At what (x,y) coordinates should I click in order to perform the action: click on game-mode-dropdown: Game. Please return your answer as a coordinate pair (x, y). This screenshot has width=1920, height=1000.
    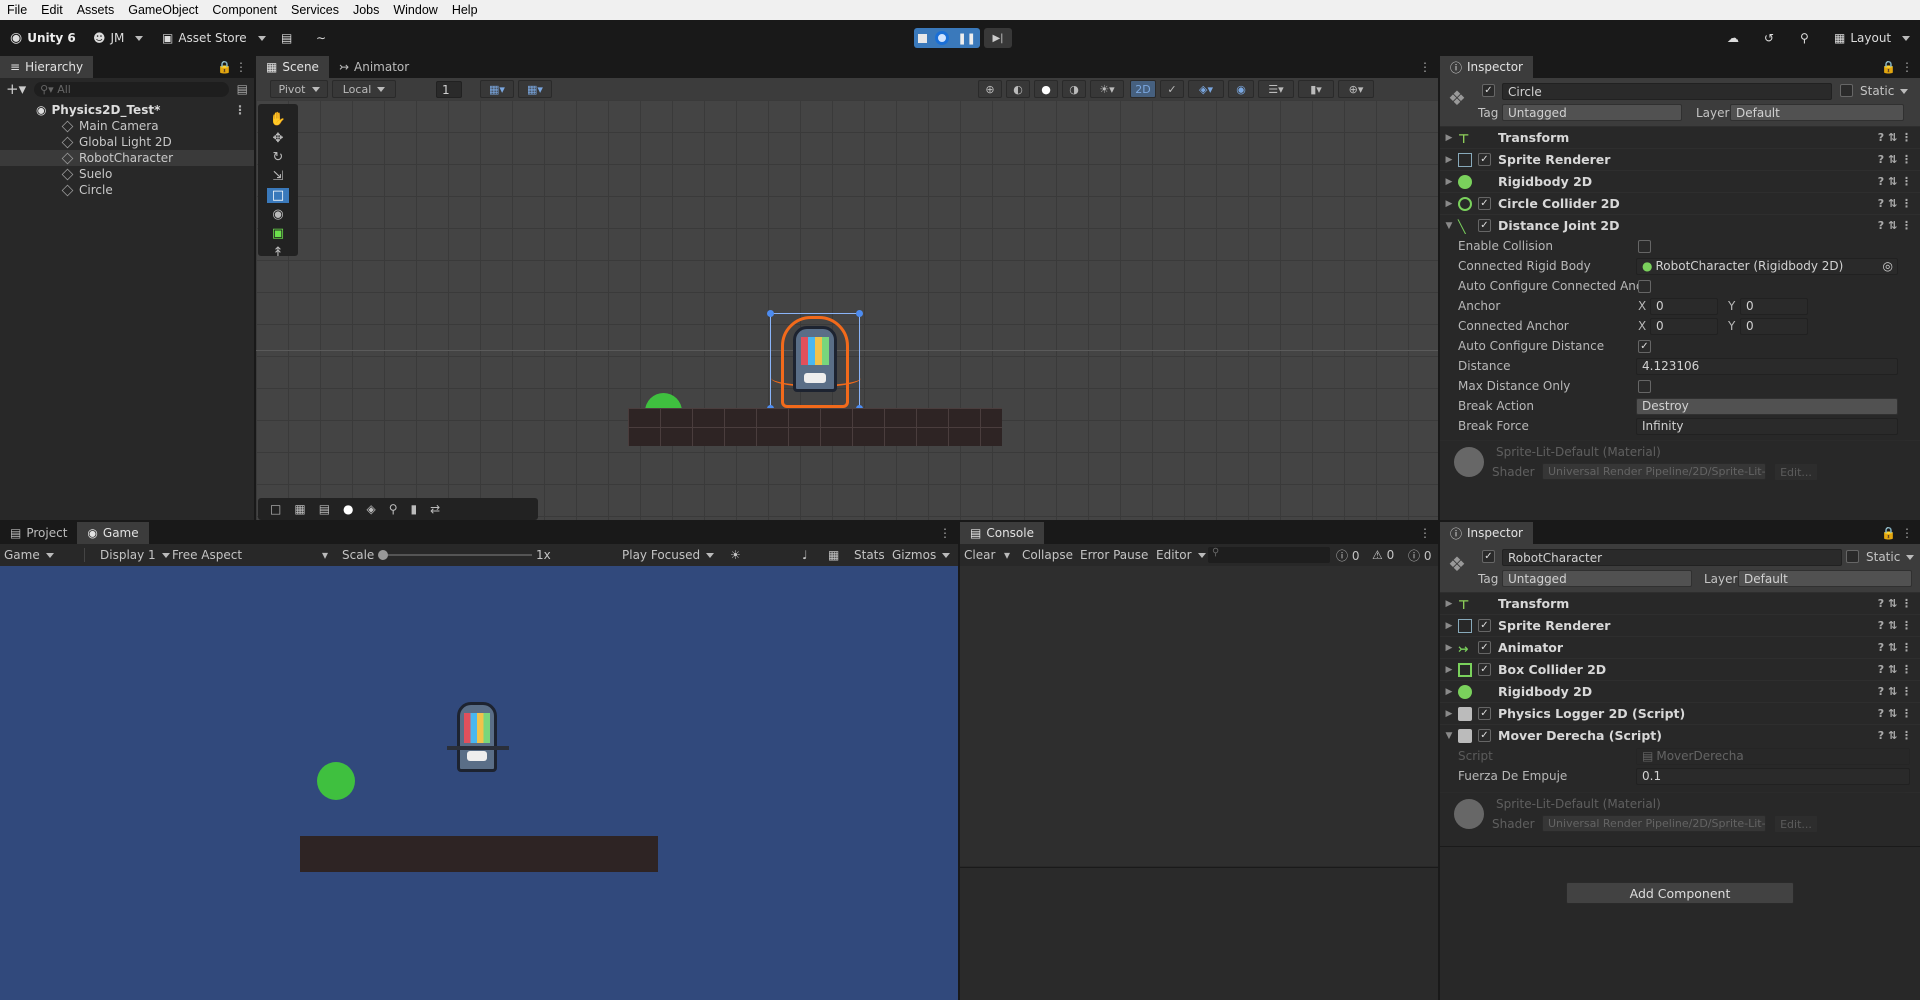
    Looking at the image, I should click on (29, 555).